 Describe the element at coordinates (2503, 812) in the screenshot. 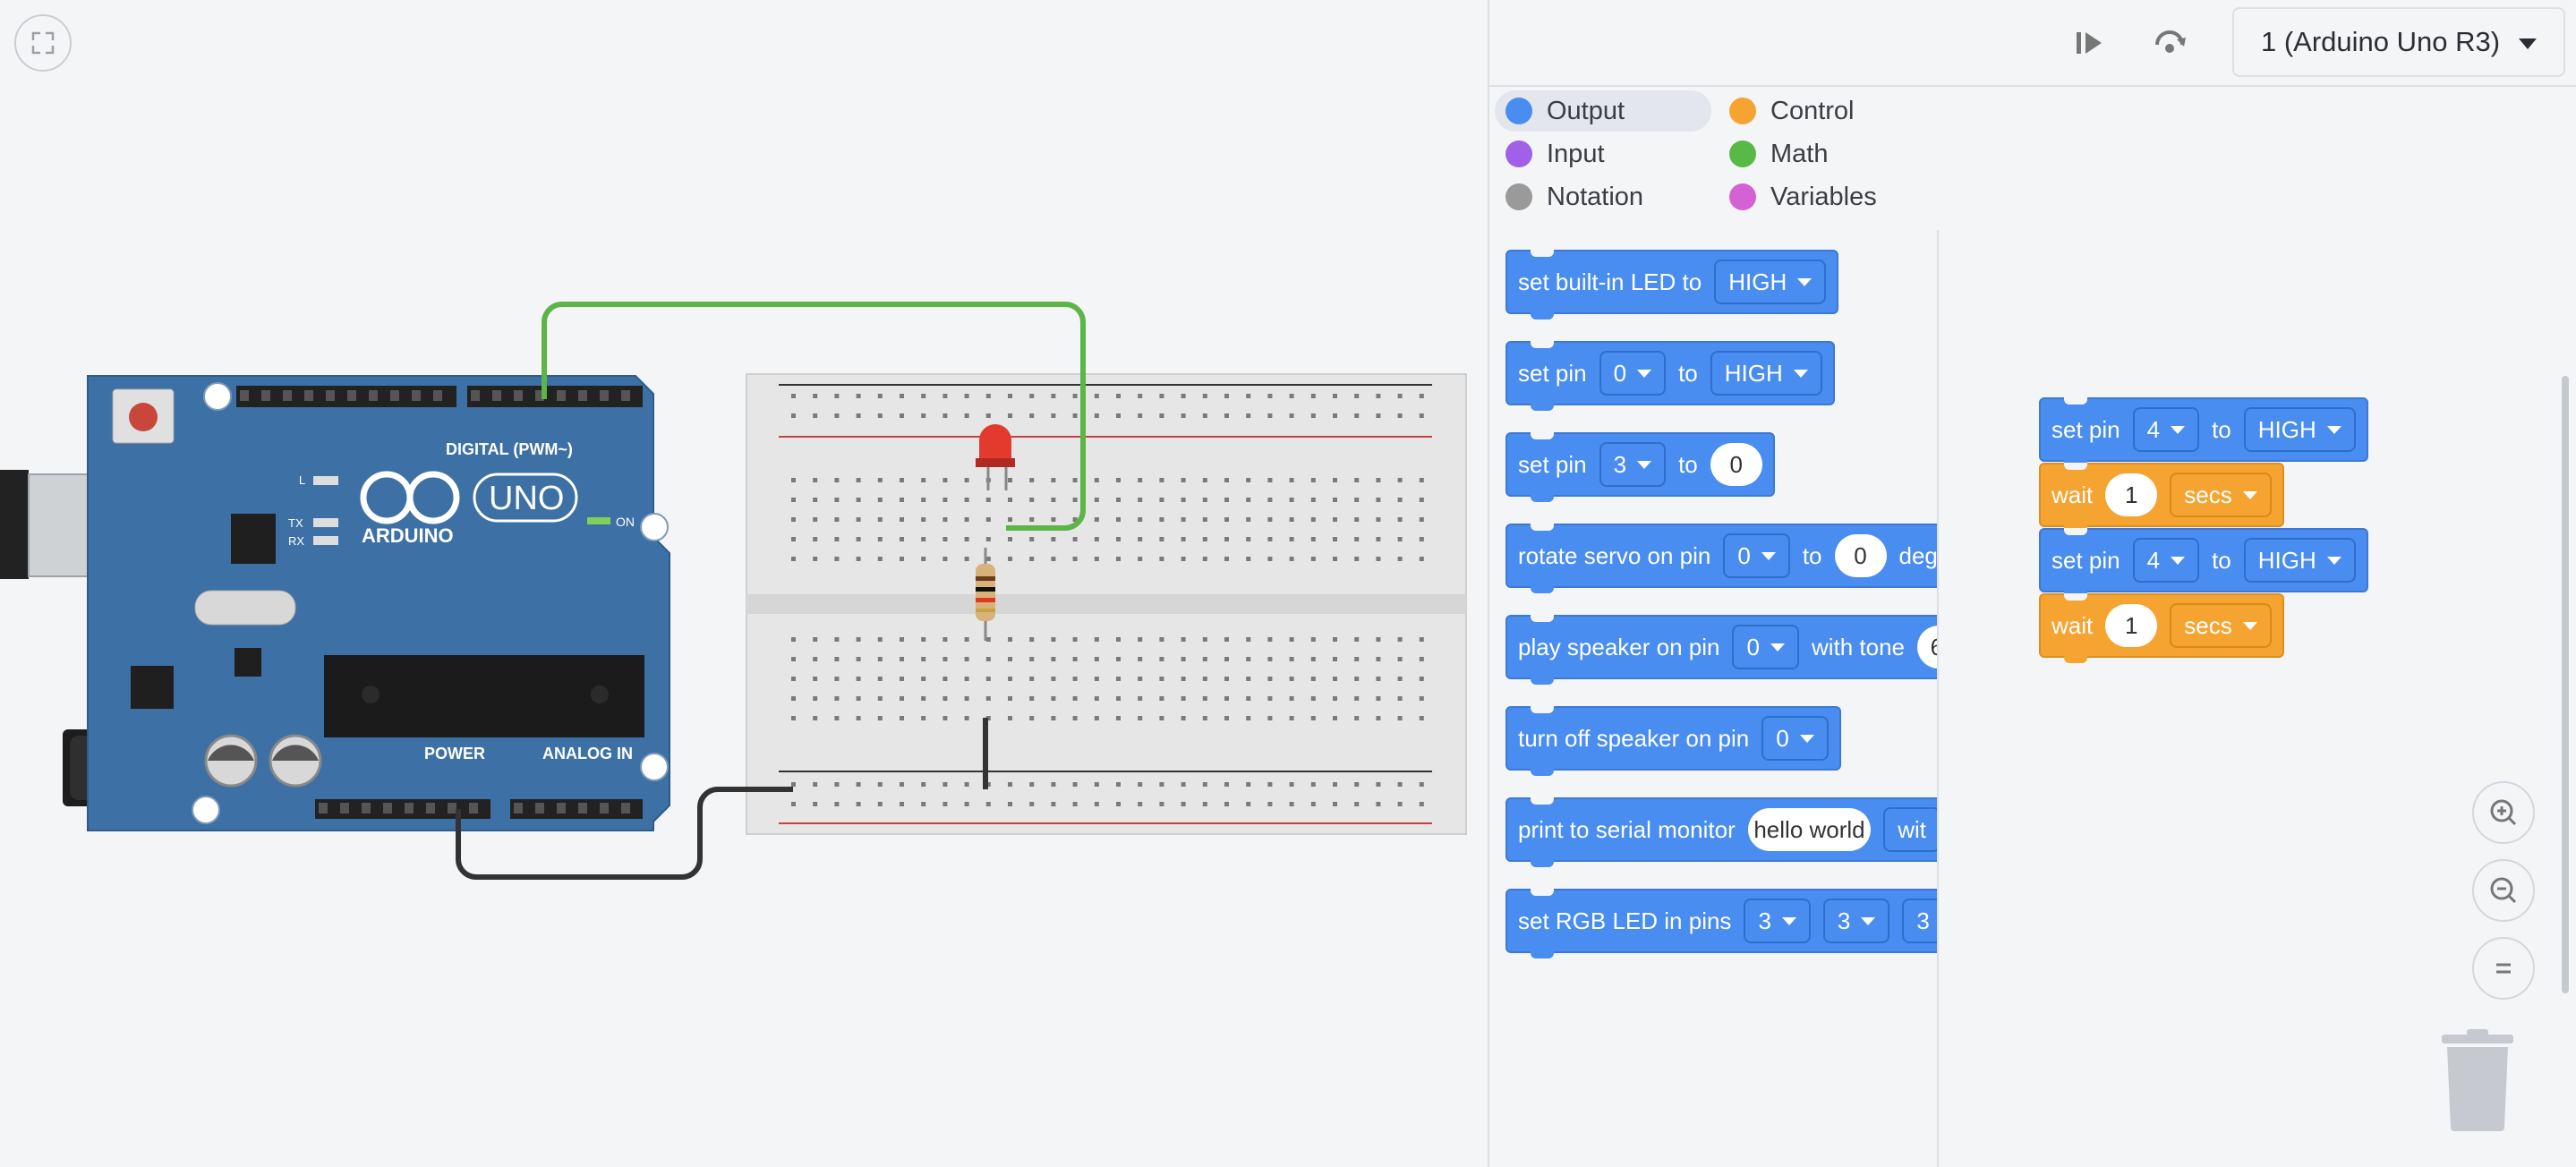

I see `zoom-in-button` at that location.